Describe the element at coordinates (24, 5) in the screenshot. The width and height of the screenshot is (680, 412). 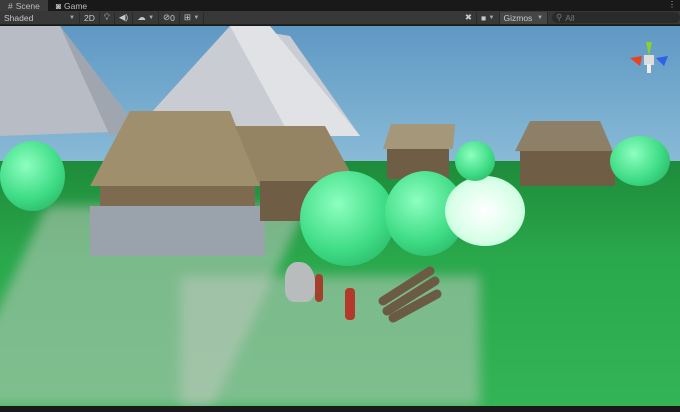
I see `tab-scene: # Scene` at that location.